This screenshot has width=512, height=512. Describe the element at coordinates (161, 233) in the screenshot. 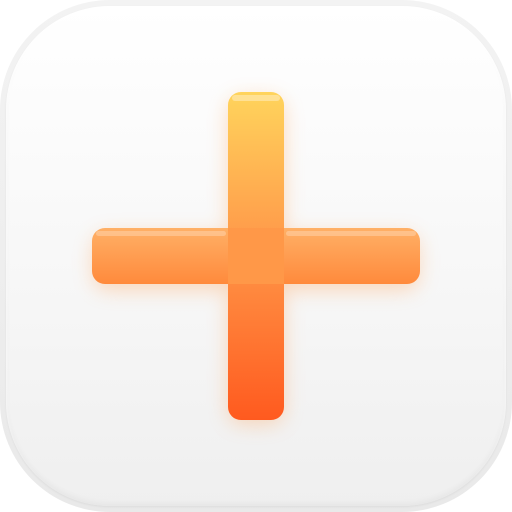

I see `plus-highlight-left` at that location.